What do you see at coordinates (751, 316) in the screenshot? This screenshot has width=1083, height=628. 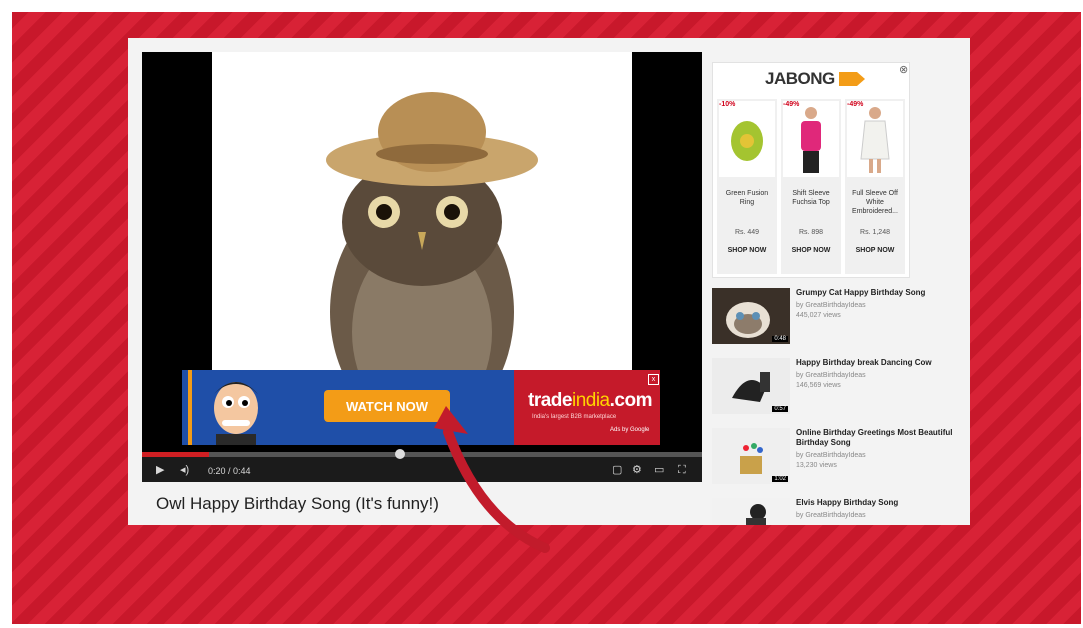 I see `video-thumbnail: 0:48` at bounding box center [751, 316].